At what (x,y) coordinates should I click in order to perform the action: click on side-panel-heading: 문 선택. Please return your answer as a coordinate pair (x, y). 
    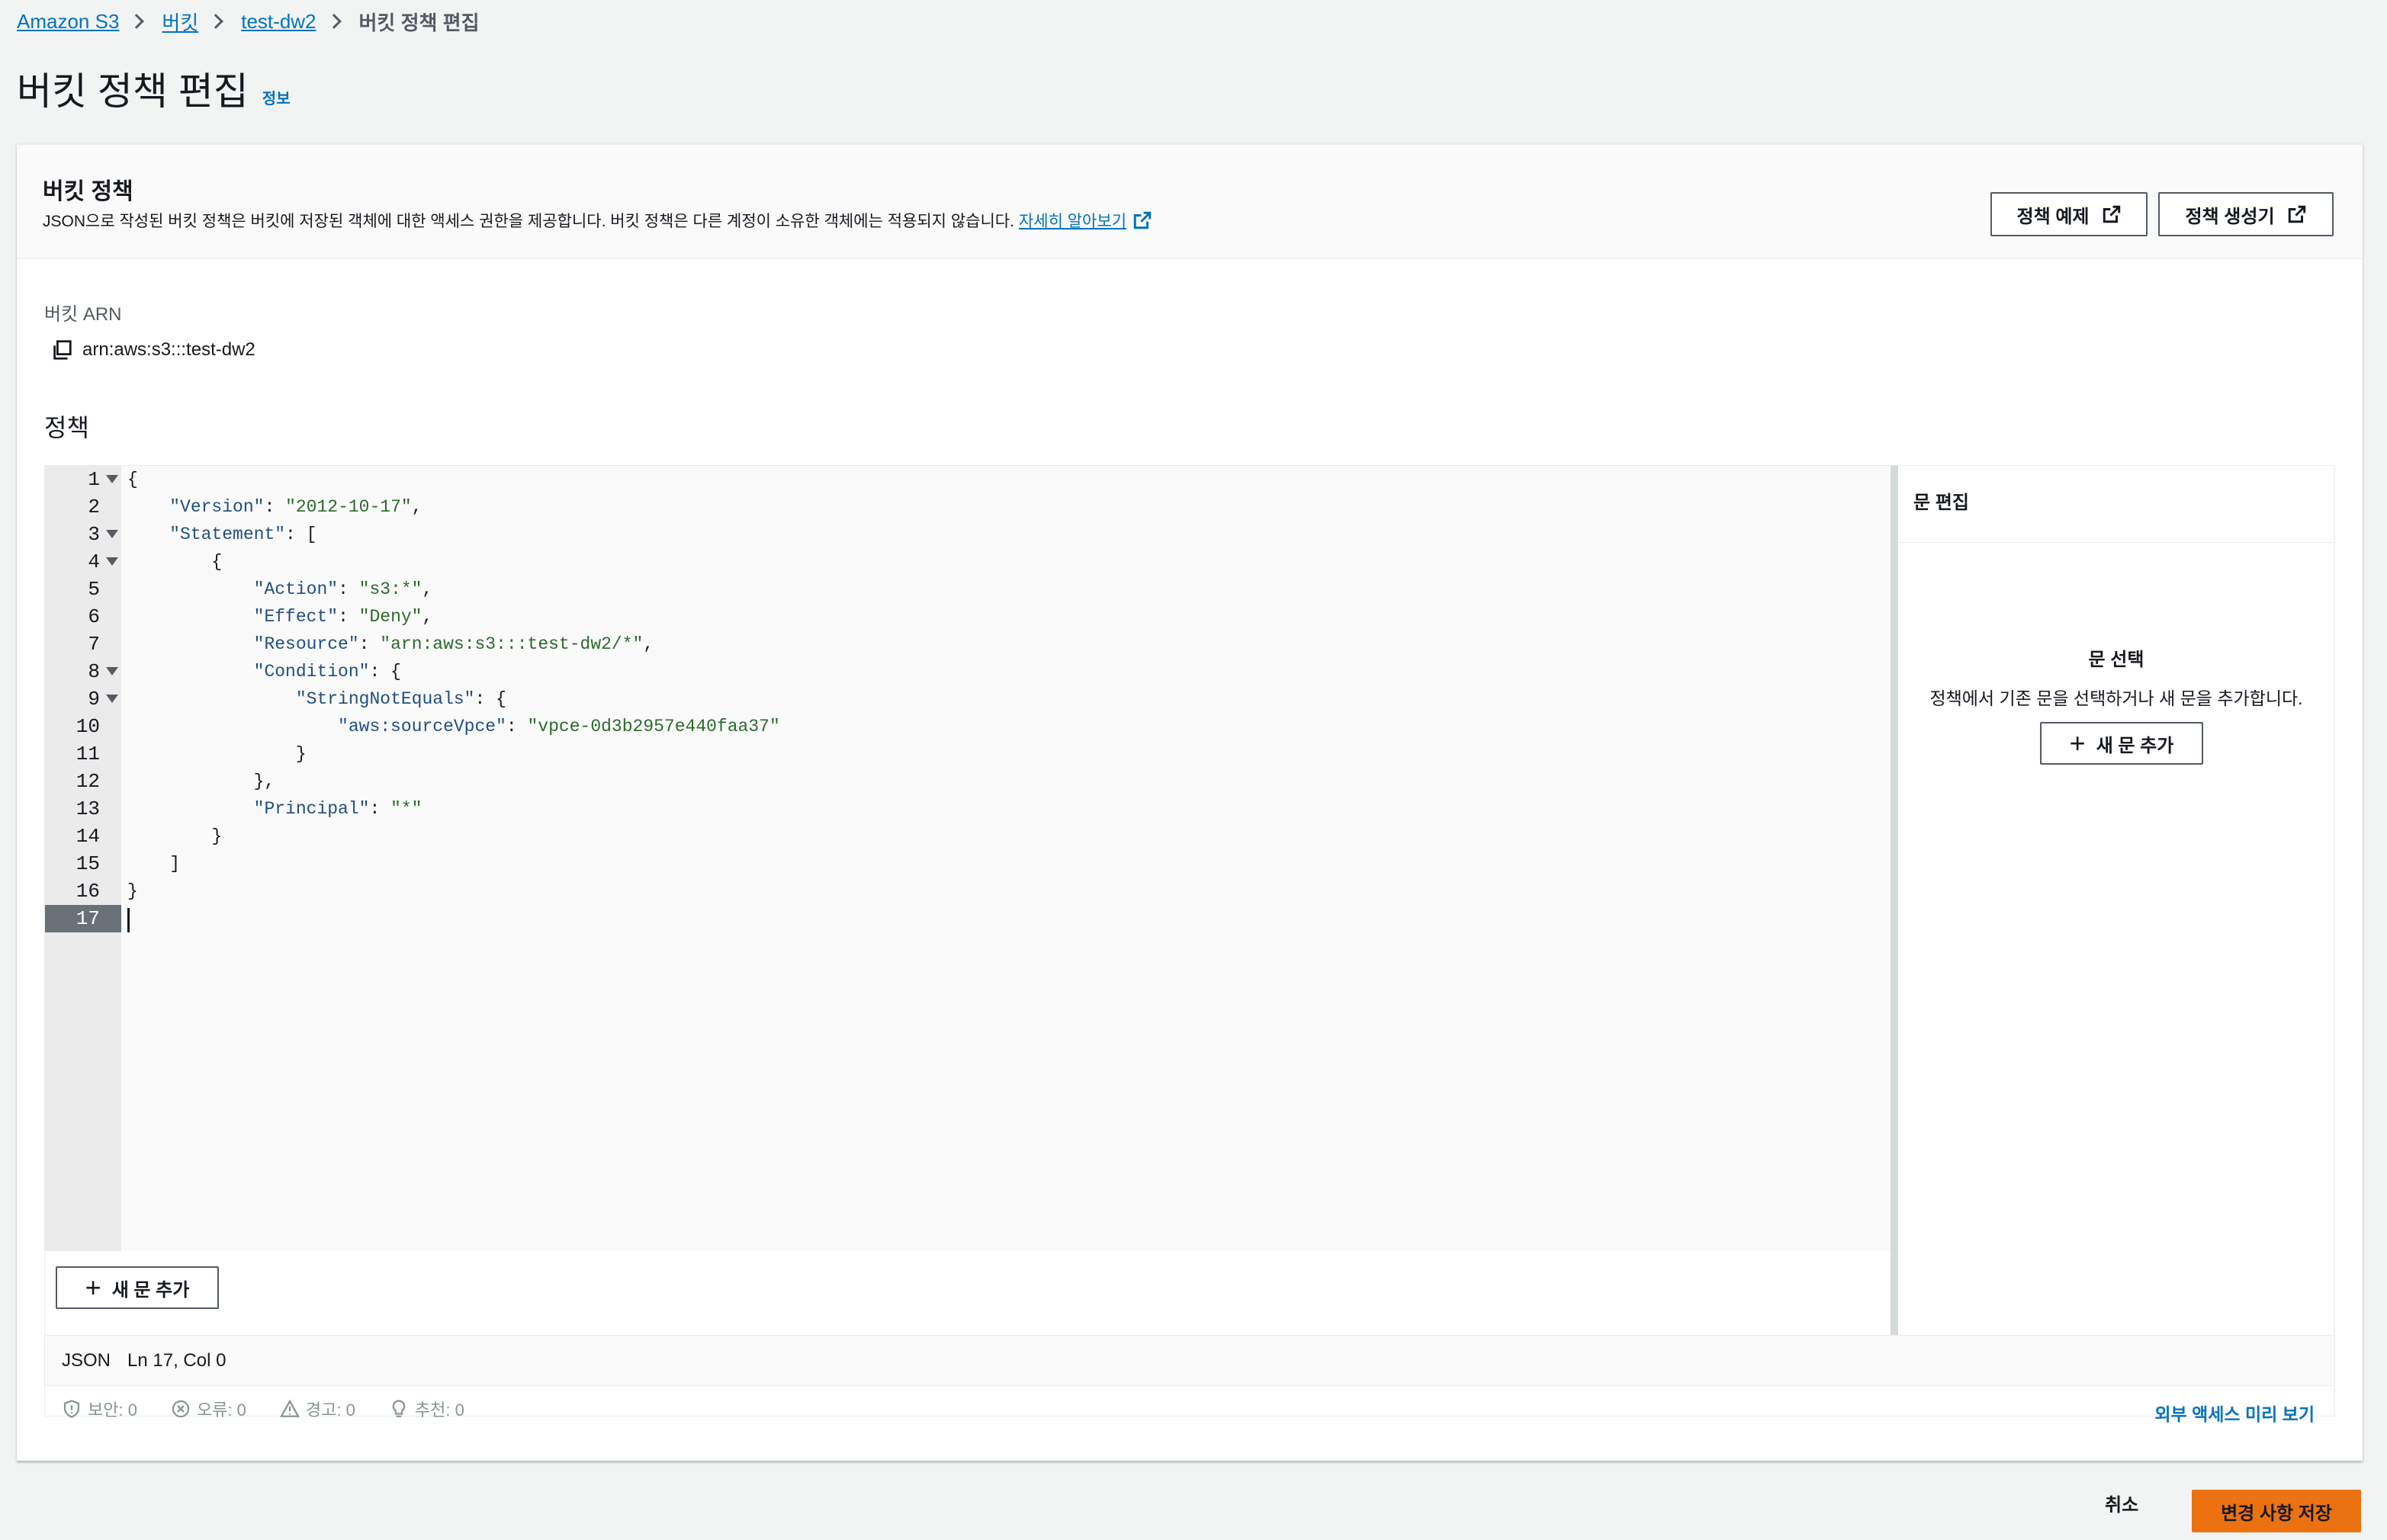
    Looking at the image, I should click on (2116, 660).